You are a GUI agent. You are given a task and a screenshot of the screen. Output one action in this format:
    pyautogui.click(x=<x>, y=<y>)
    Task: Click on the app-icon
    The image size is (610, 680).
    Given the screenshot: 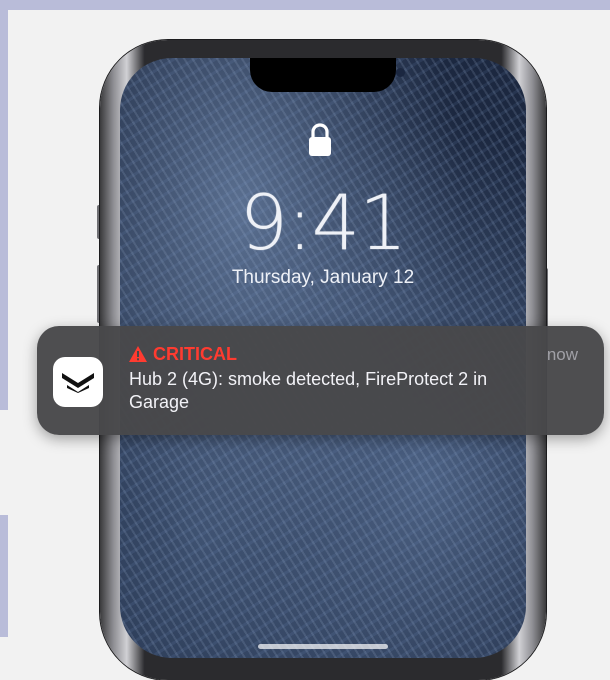 What is the action you would take?
    pyautogui.click(x=78, y=382)
    